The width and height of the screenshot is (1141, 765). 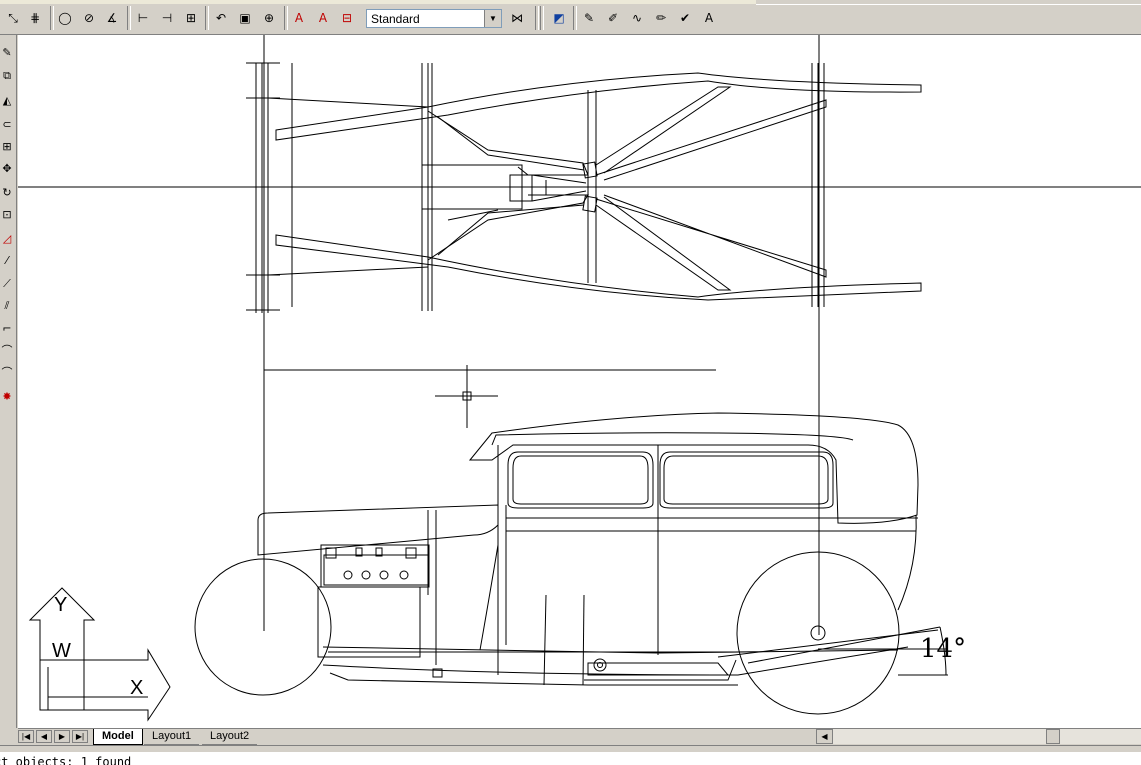 I want to click on toolbar-top-edge, so click(x=948, y=2).